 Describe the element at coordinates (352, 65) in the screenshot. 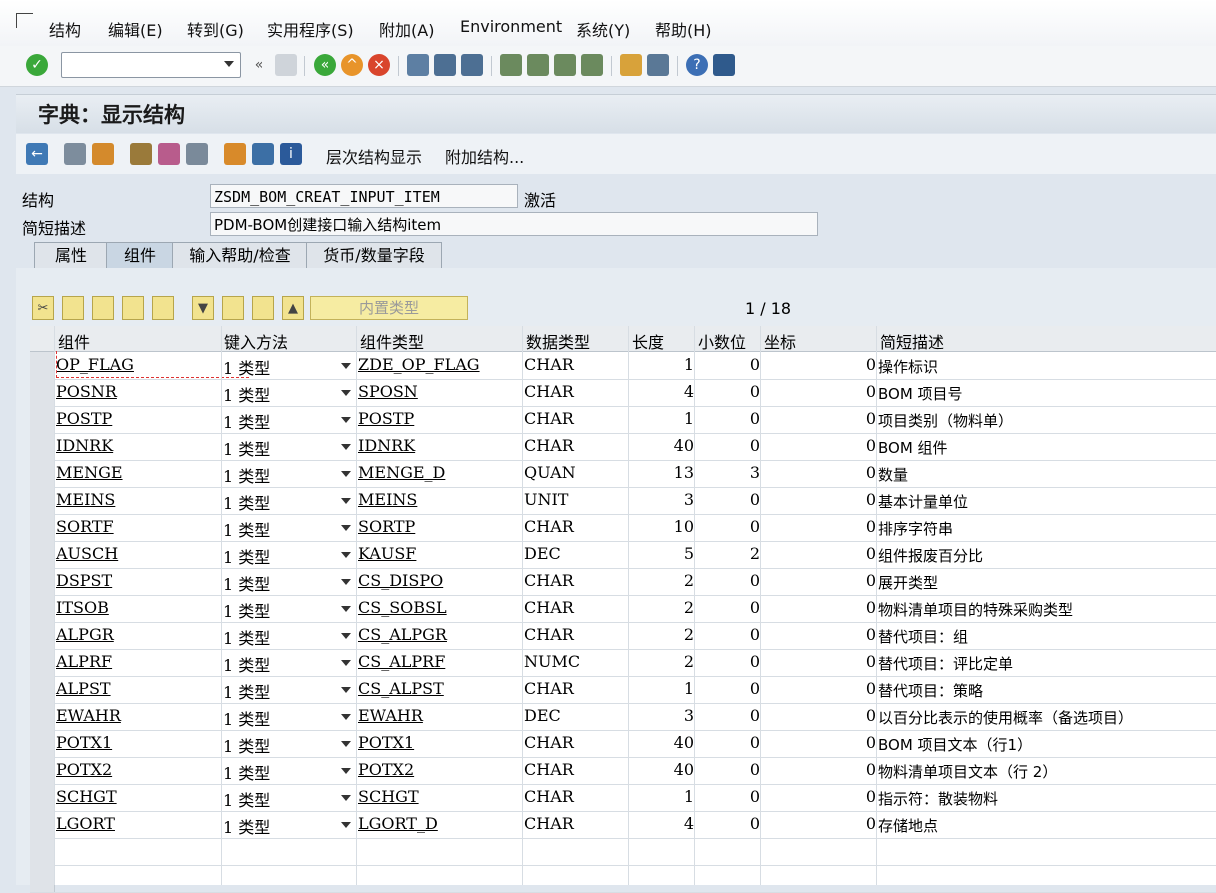

I see `exit-icon: ^` at that location.